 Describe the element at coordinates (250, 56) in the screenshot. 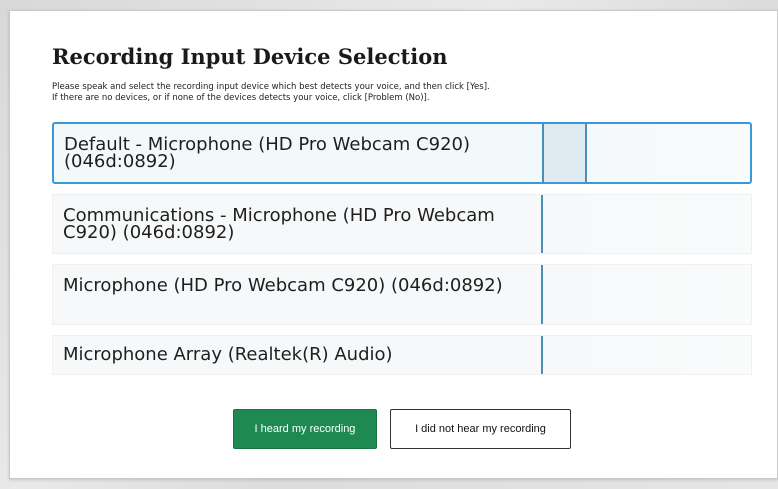

I see `dialog-title: Recording Input Device Selection` at that location.